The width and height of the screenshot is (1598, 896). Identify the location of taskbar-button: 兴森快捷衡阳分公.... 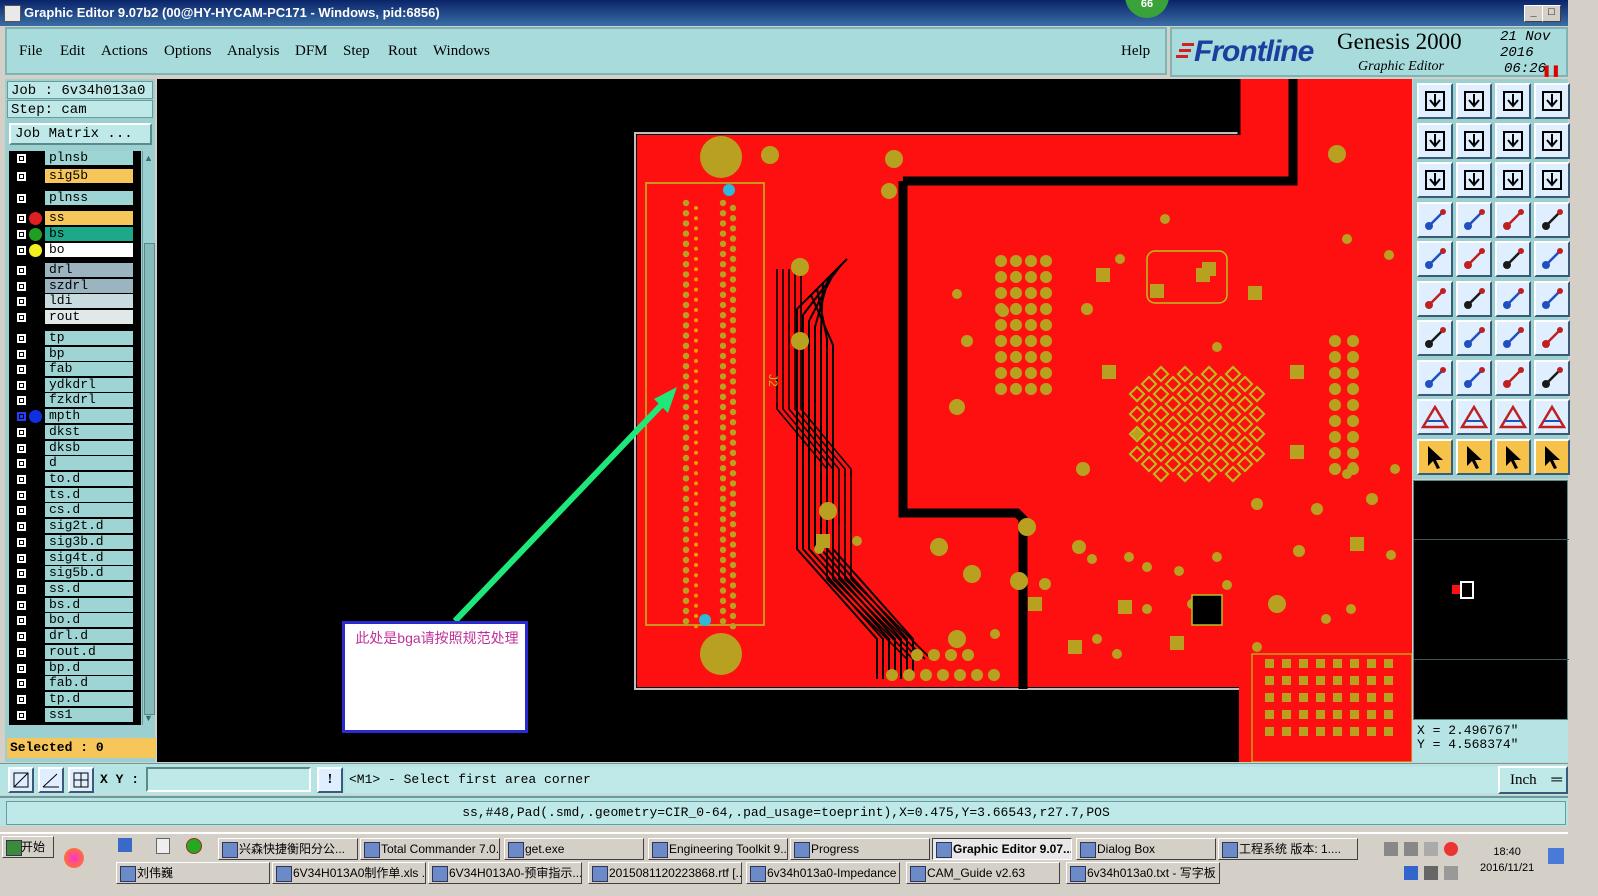
(288, 849).